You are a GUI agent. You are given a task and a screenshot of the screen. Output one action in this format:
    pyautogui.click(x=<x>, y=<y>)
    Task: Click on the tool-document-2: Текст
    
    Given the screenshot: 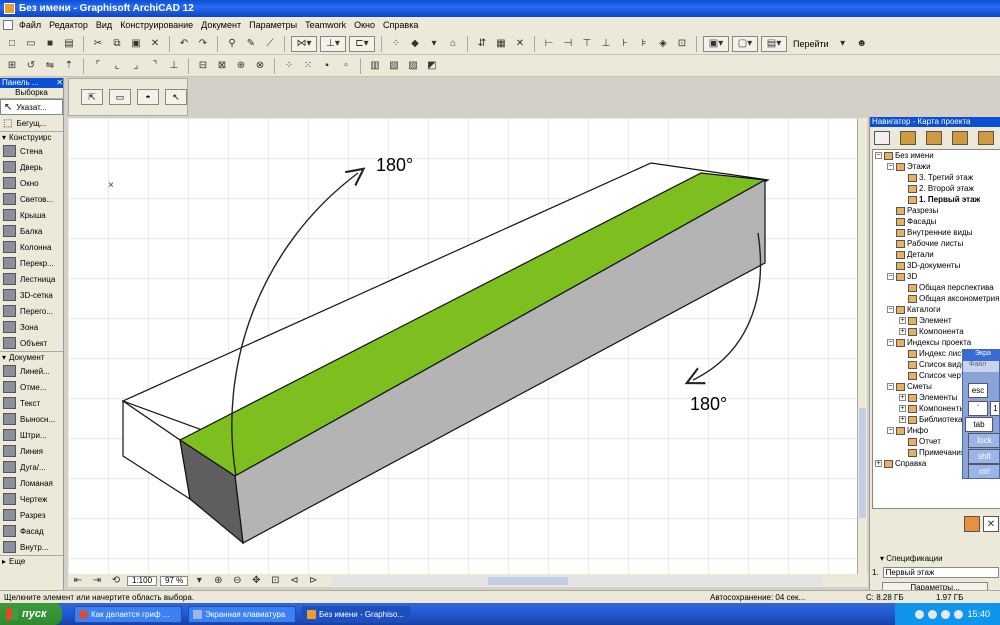 What is the action you would take?
    pyautogui.click(x=31, y=403)
    